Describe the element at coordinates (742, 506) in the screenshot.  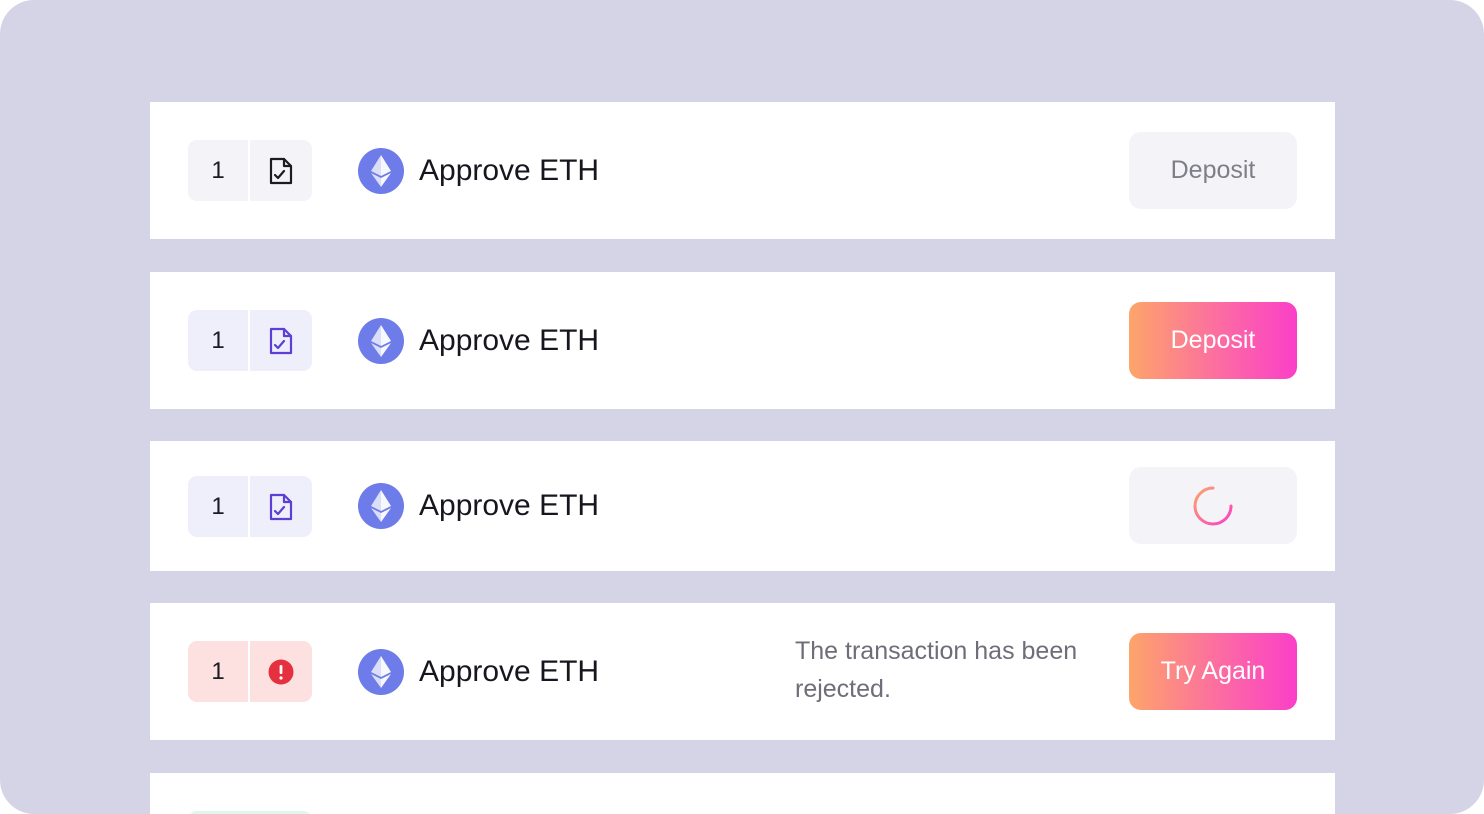
I see `transaction-row-loading: 1 Approve ETH` at that location.